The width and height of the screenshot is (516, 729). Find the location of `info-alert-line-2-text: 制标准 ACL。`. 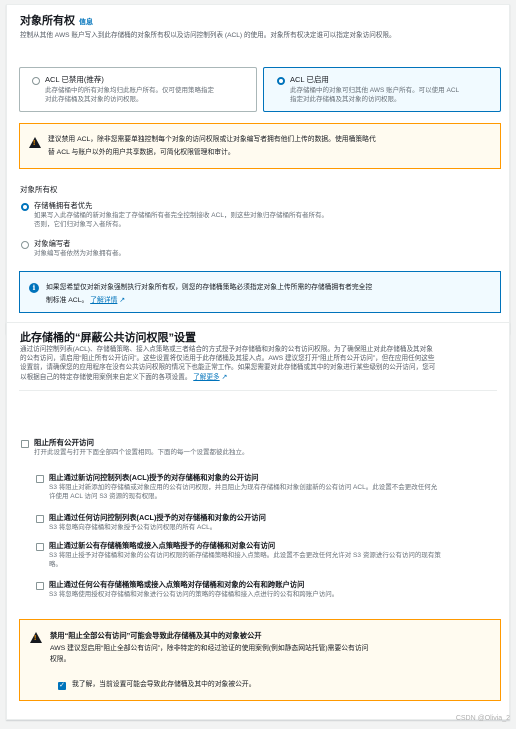

info-alert-line-2-text: 制标准 ACL。 is located at coordinates (67, 300).